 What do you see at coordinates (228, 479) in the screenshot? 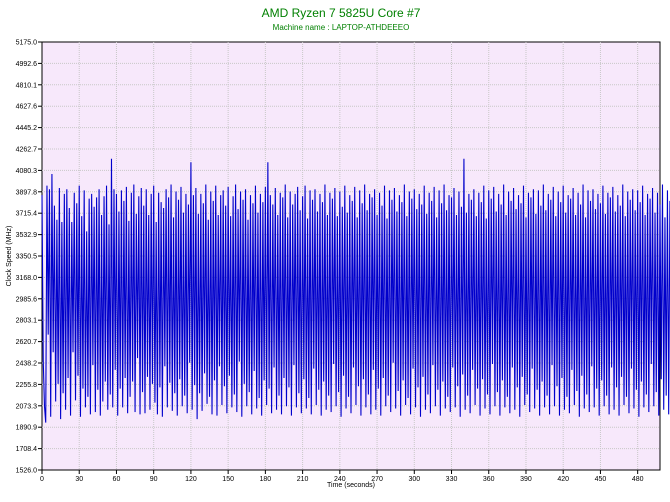
I see `x-tick-label: 150` at bounding box center [228, 479].